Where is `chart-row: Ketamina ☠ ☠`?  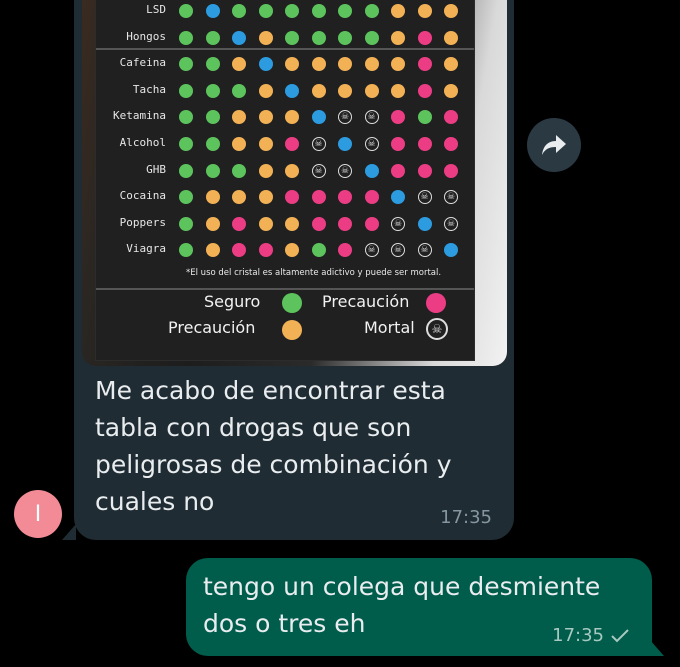
chart-row: Ketamina ☠ ☠ is located at coordinates (285, 119).